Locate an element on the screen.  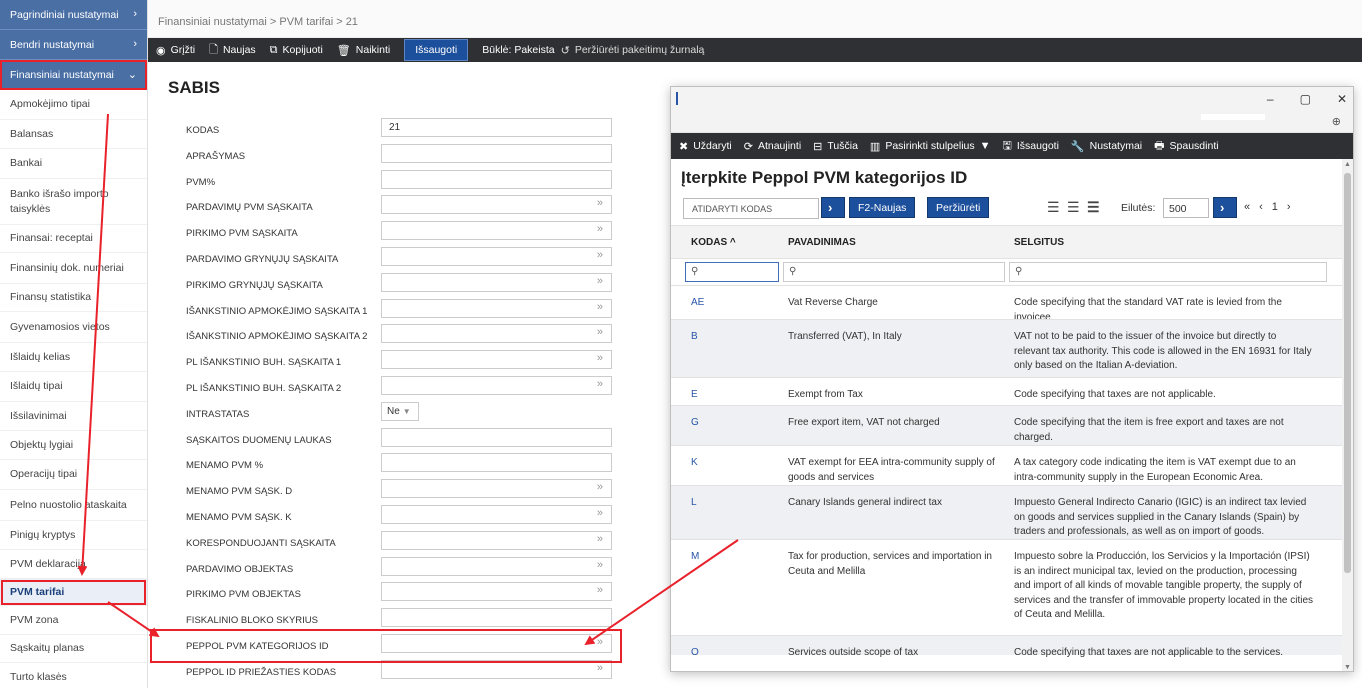
maximize-icon: ▢ is located at coordinates (1305, 99).